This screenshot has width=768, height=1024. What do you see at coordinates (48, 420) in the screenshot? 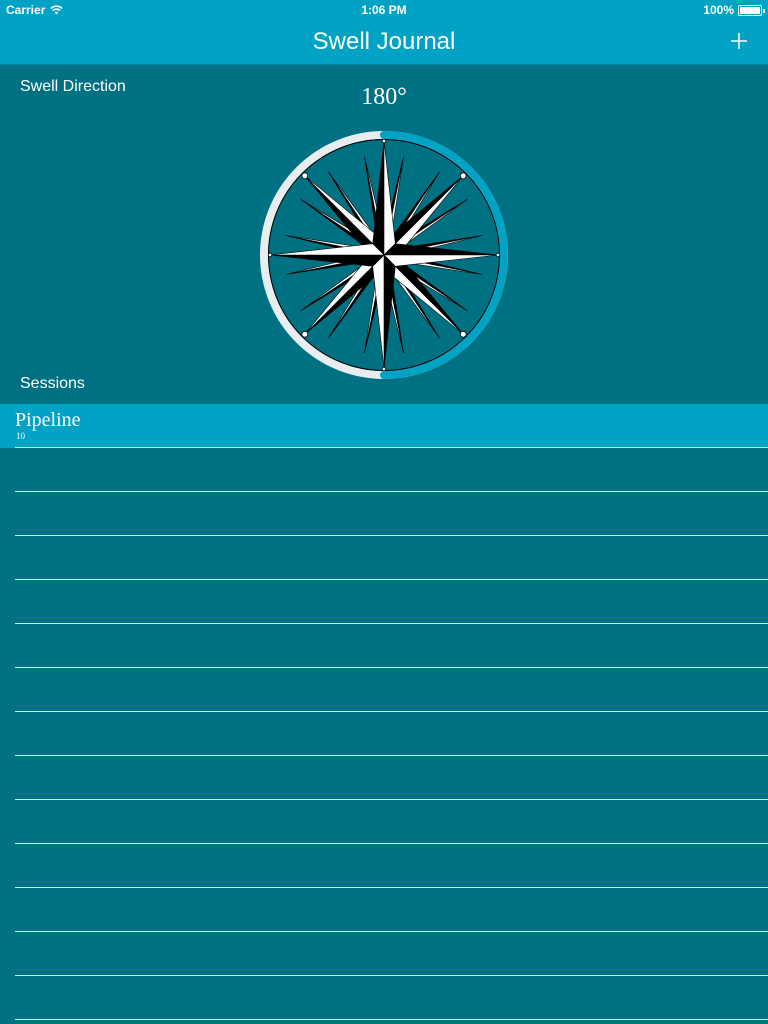
I see `session-name: Pipeline` at bounding box center [48, 420].